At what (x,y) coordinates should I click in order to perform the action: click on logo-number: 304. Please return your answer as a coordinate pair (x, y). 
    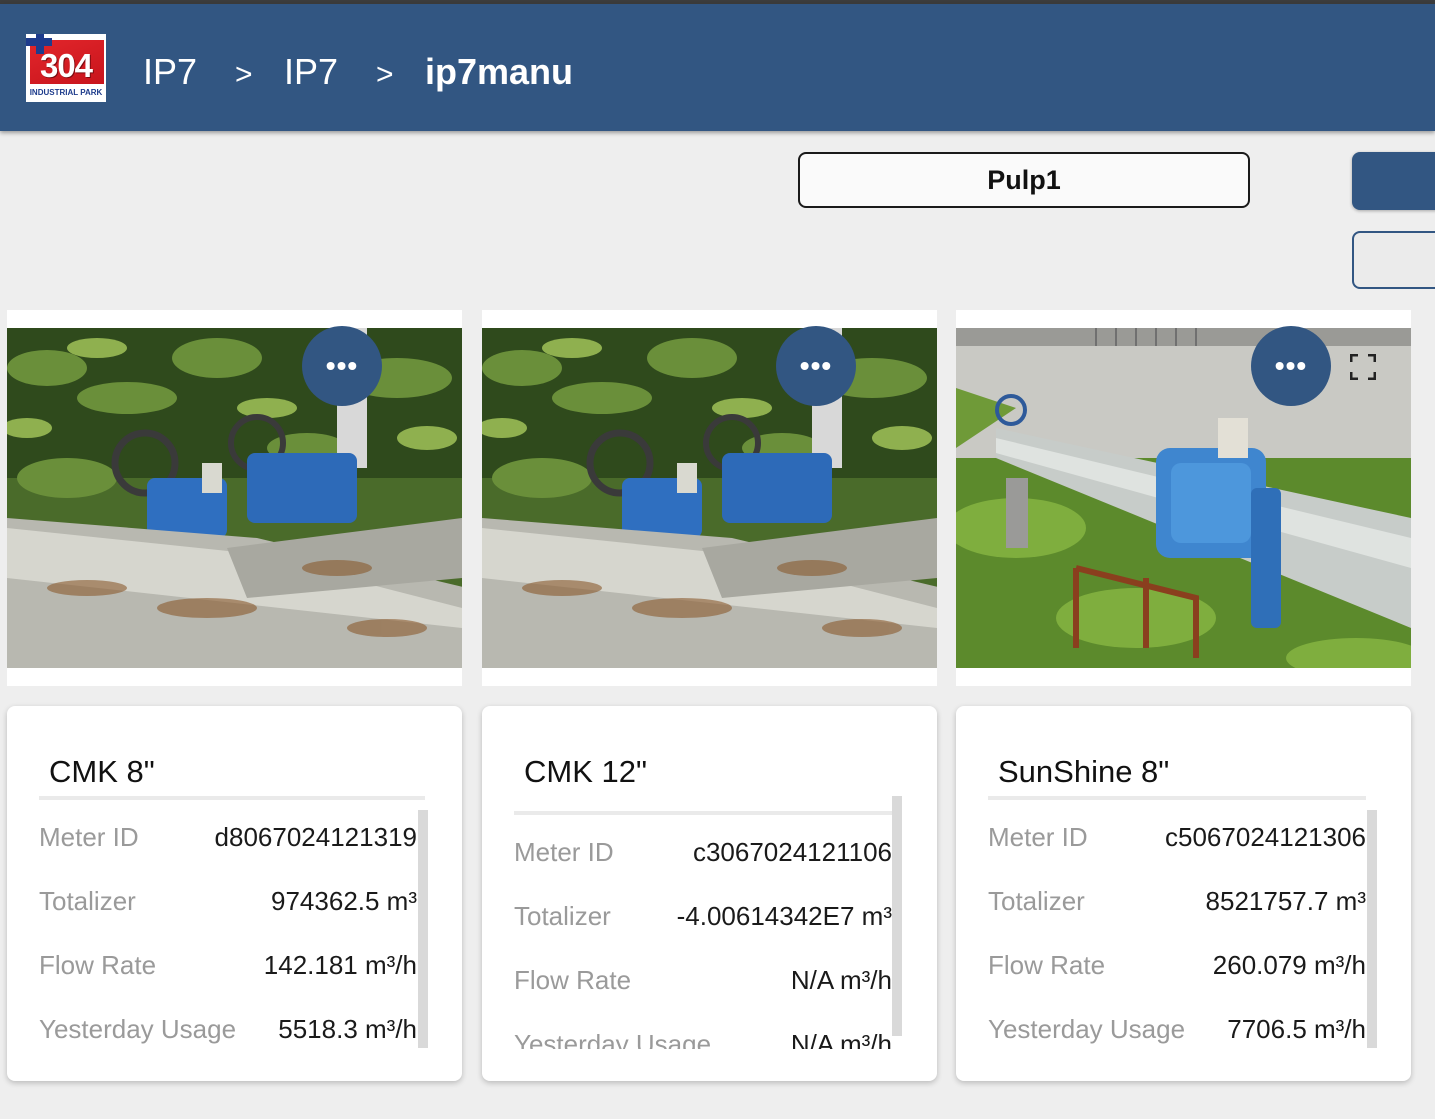
    Looking at the image, I should click on (66, 65).